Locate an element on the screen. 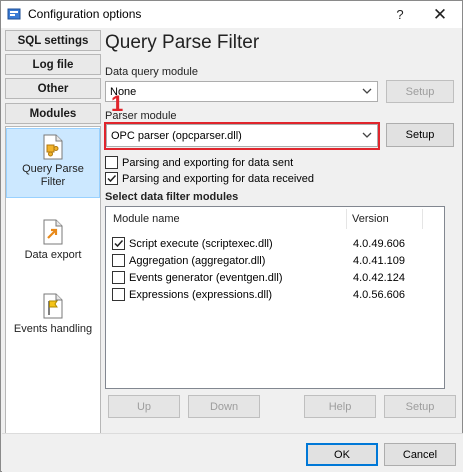 The width and height of the screenshot is (463, 472). col-header-module-name: Module name is located at coordinates (146, 219).